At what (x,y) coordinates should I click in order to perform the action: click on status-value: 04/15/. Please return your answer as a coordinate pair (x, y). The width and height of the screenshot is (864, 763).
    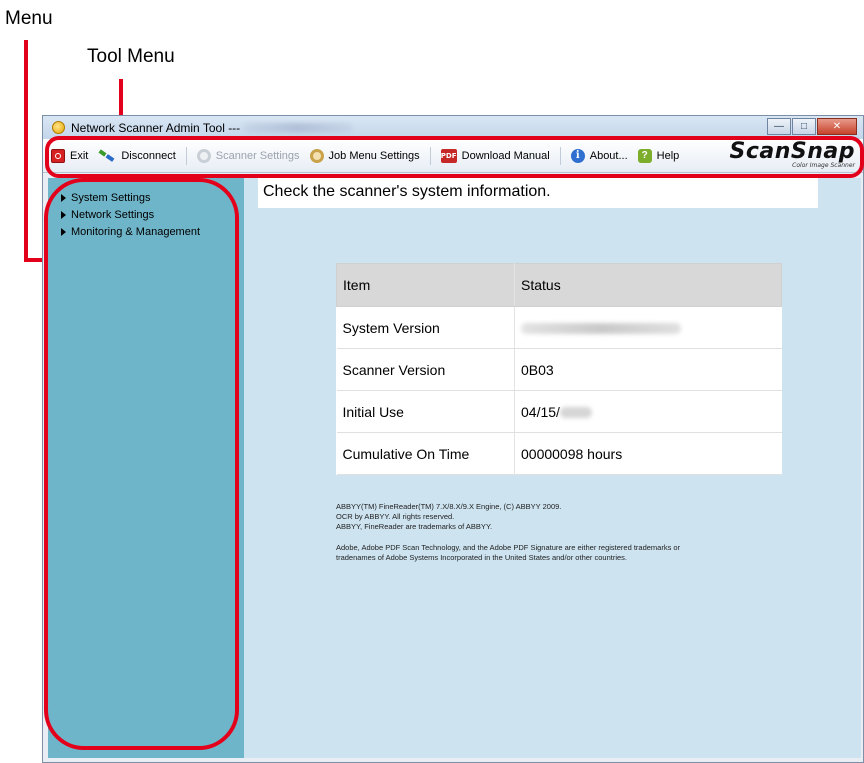
    Looking at the image, I should click on (540, 411).